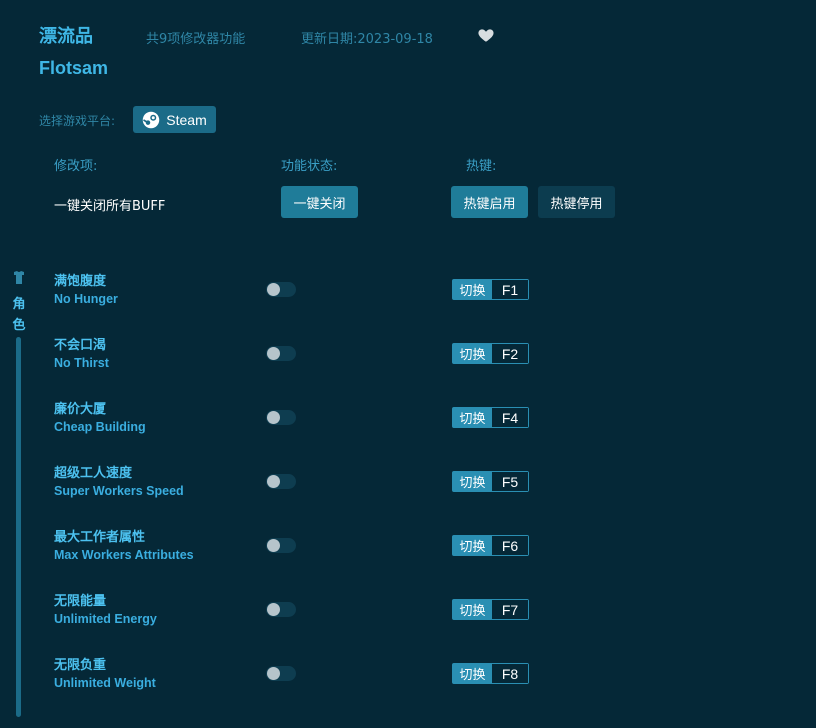 The height and width of the screenshot is (728, 816). What do you see at coordinates (510, 545) in the screenshot?
I see `hotkey-key: F6` at bounding box center [510, 545].